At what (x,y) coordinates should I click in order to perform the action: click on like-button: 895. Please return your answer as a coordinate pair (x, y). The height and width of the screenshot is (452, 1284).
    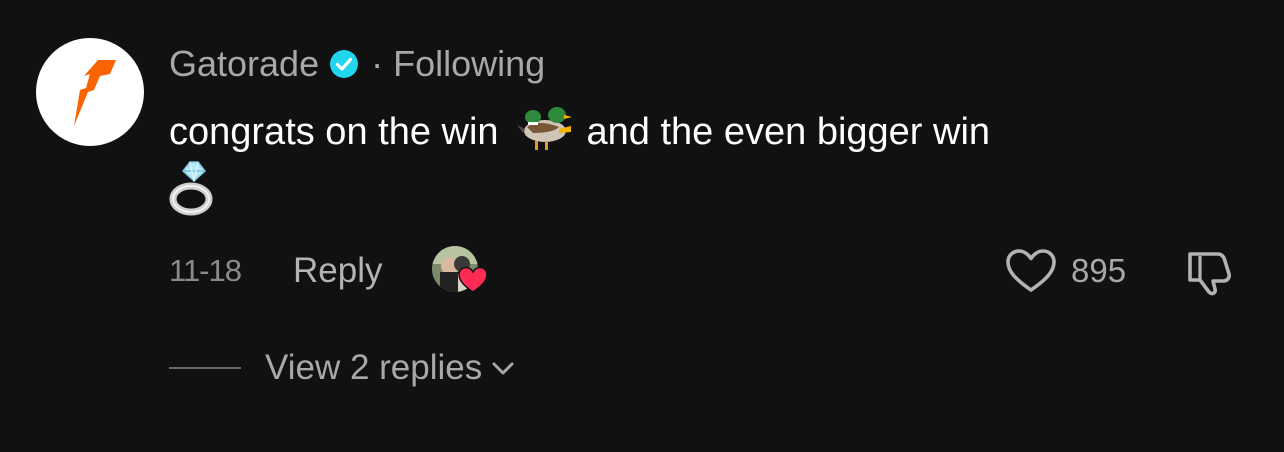
    Looking at the image, I should click on (1065, 271).